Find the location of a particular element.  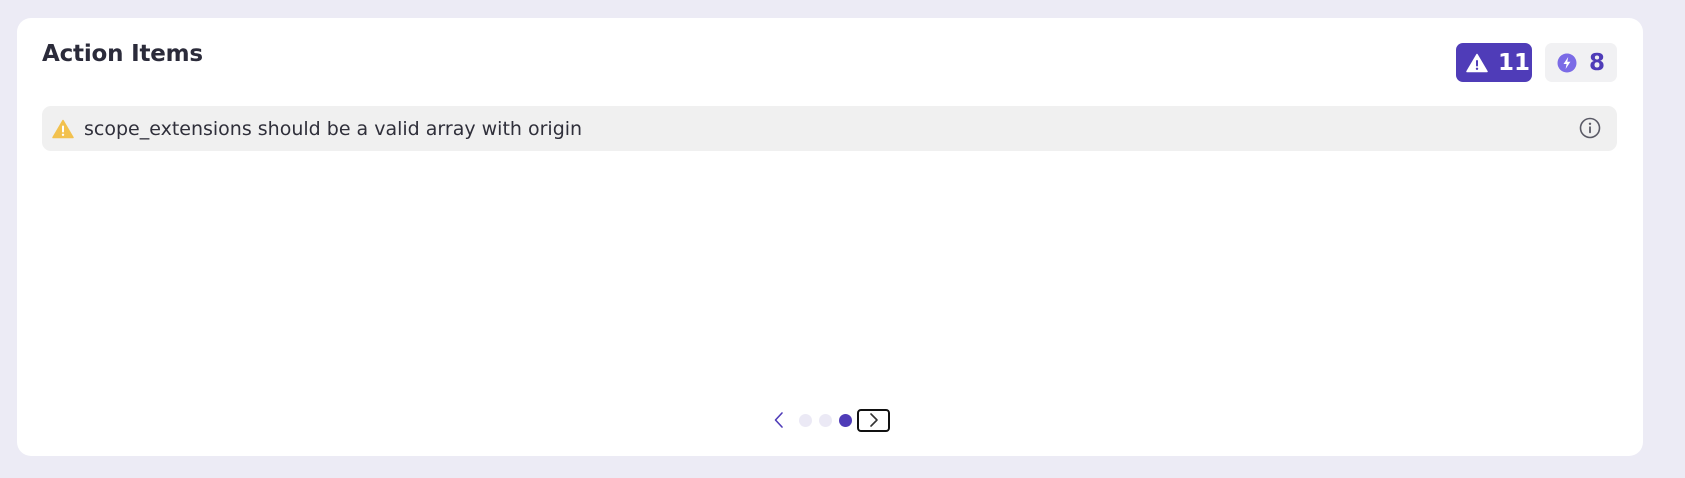

chevron-right-icon is located at coordinates (873, 420).